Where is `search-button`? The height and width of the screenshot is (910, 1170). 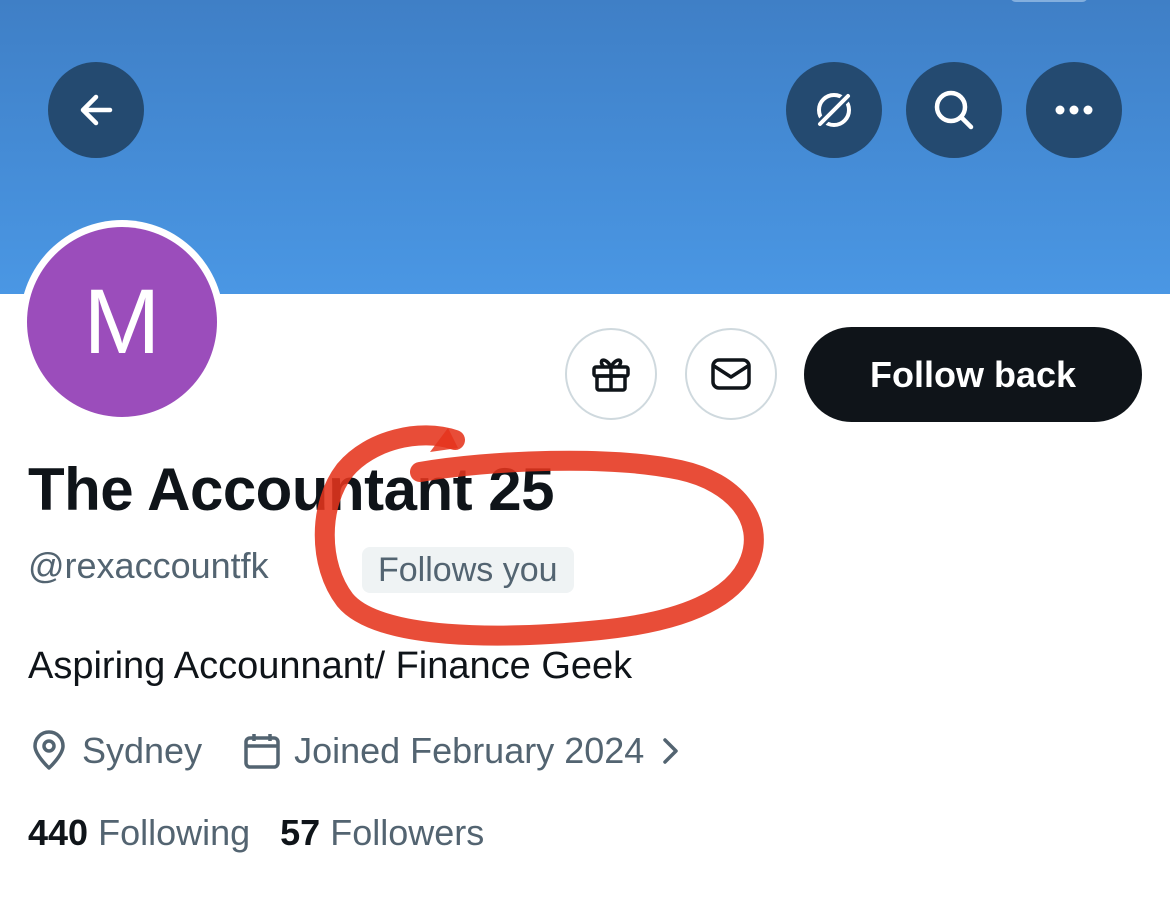 search-button is located at coordinates (954, 110).